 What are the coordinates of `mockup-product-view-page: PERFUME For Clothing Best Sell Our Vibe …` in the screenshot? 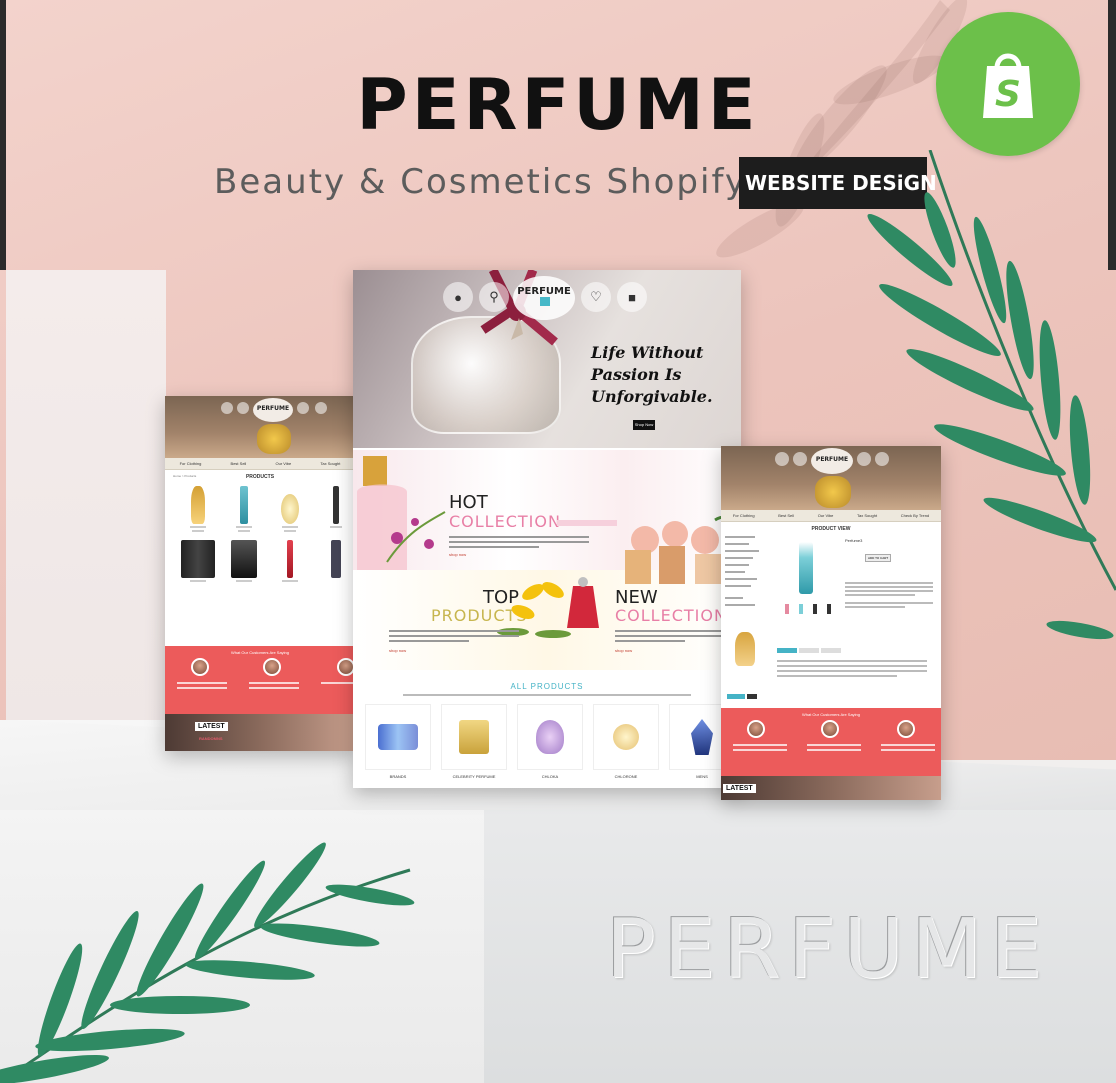 It's located at (831, 623).